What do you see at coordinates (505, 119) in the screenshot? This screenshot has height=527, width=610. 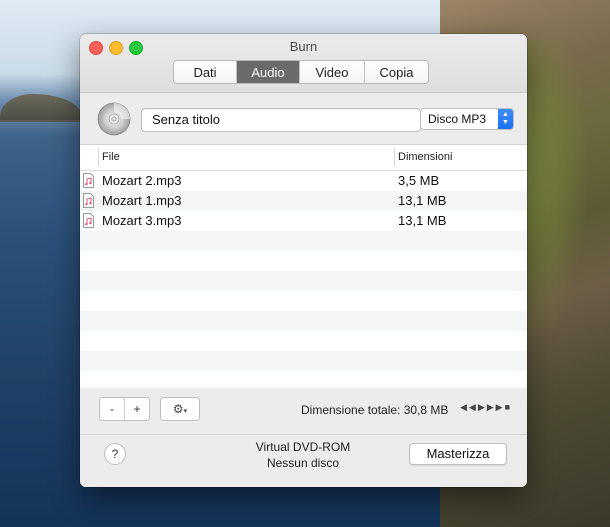 I see `chevron-updown-icon: ▲ ▼` at bounding box center [505, 119].